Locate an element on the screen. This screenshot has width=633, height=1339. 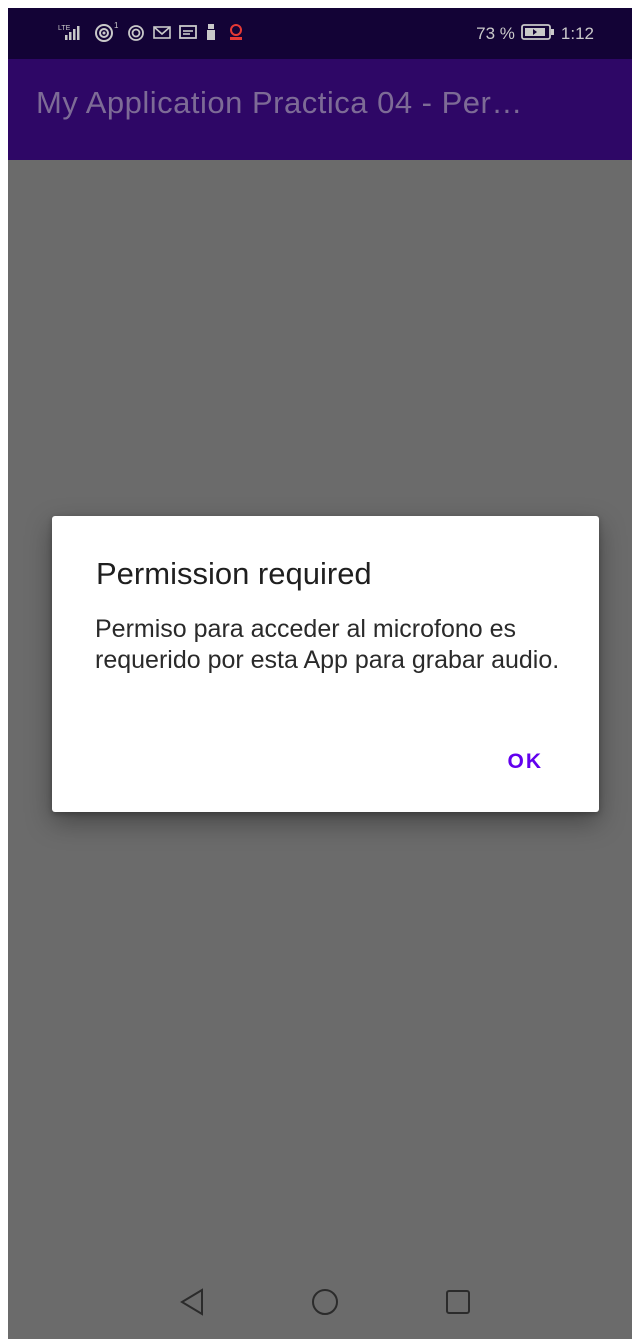
notification-icon is located at coordinates (236, 34).